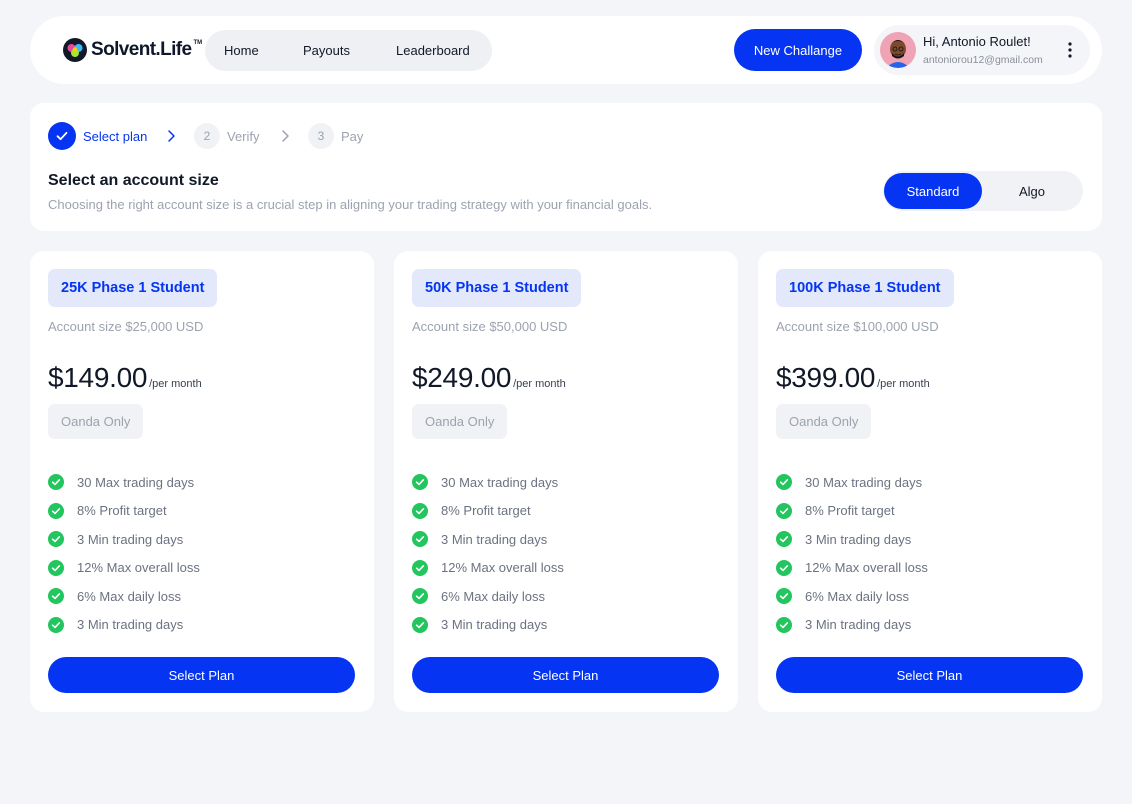  Describe the element at coordinates (243, 136) in the screenshot. I see `step-label: Verify` at that location.